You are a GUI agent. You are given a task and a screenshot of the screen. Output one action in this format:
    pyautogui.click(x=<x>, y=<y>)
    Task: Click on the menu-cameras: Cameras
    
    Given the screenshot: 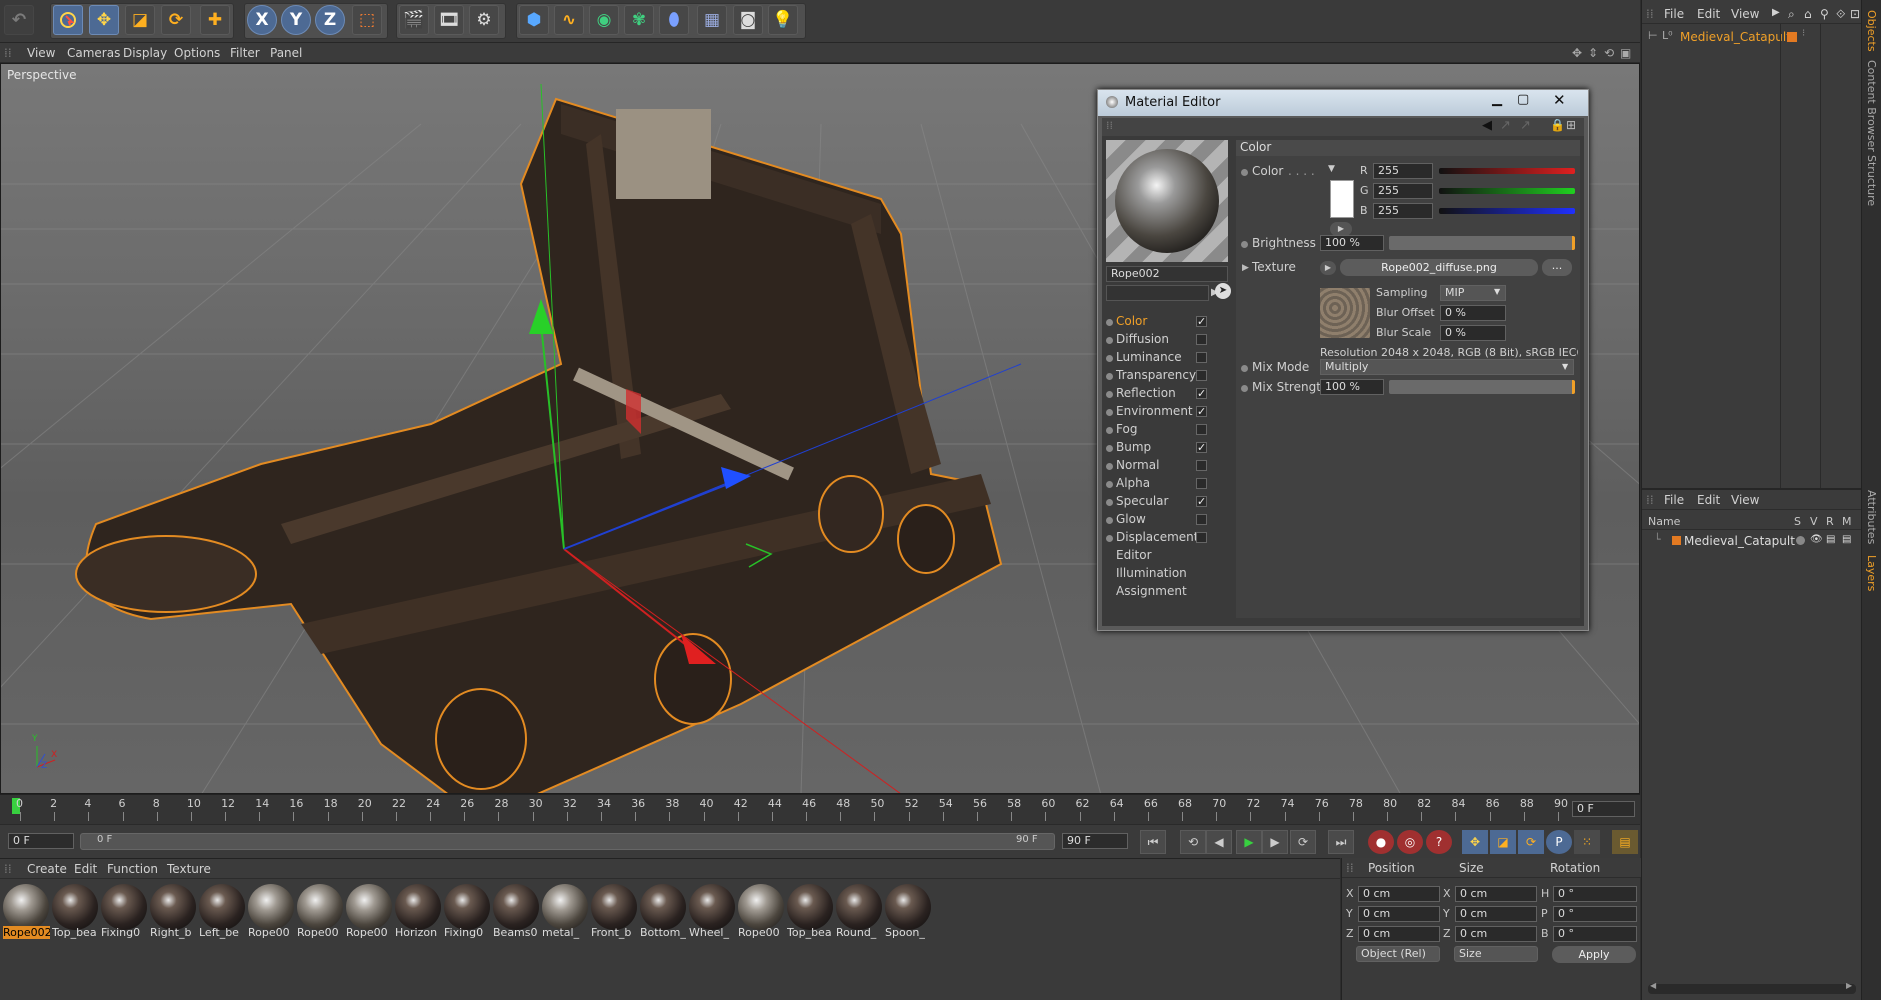 What is the action you would take?
    pyautogui.click(x=93, y=53)
    